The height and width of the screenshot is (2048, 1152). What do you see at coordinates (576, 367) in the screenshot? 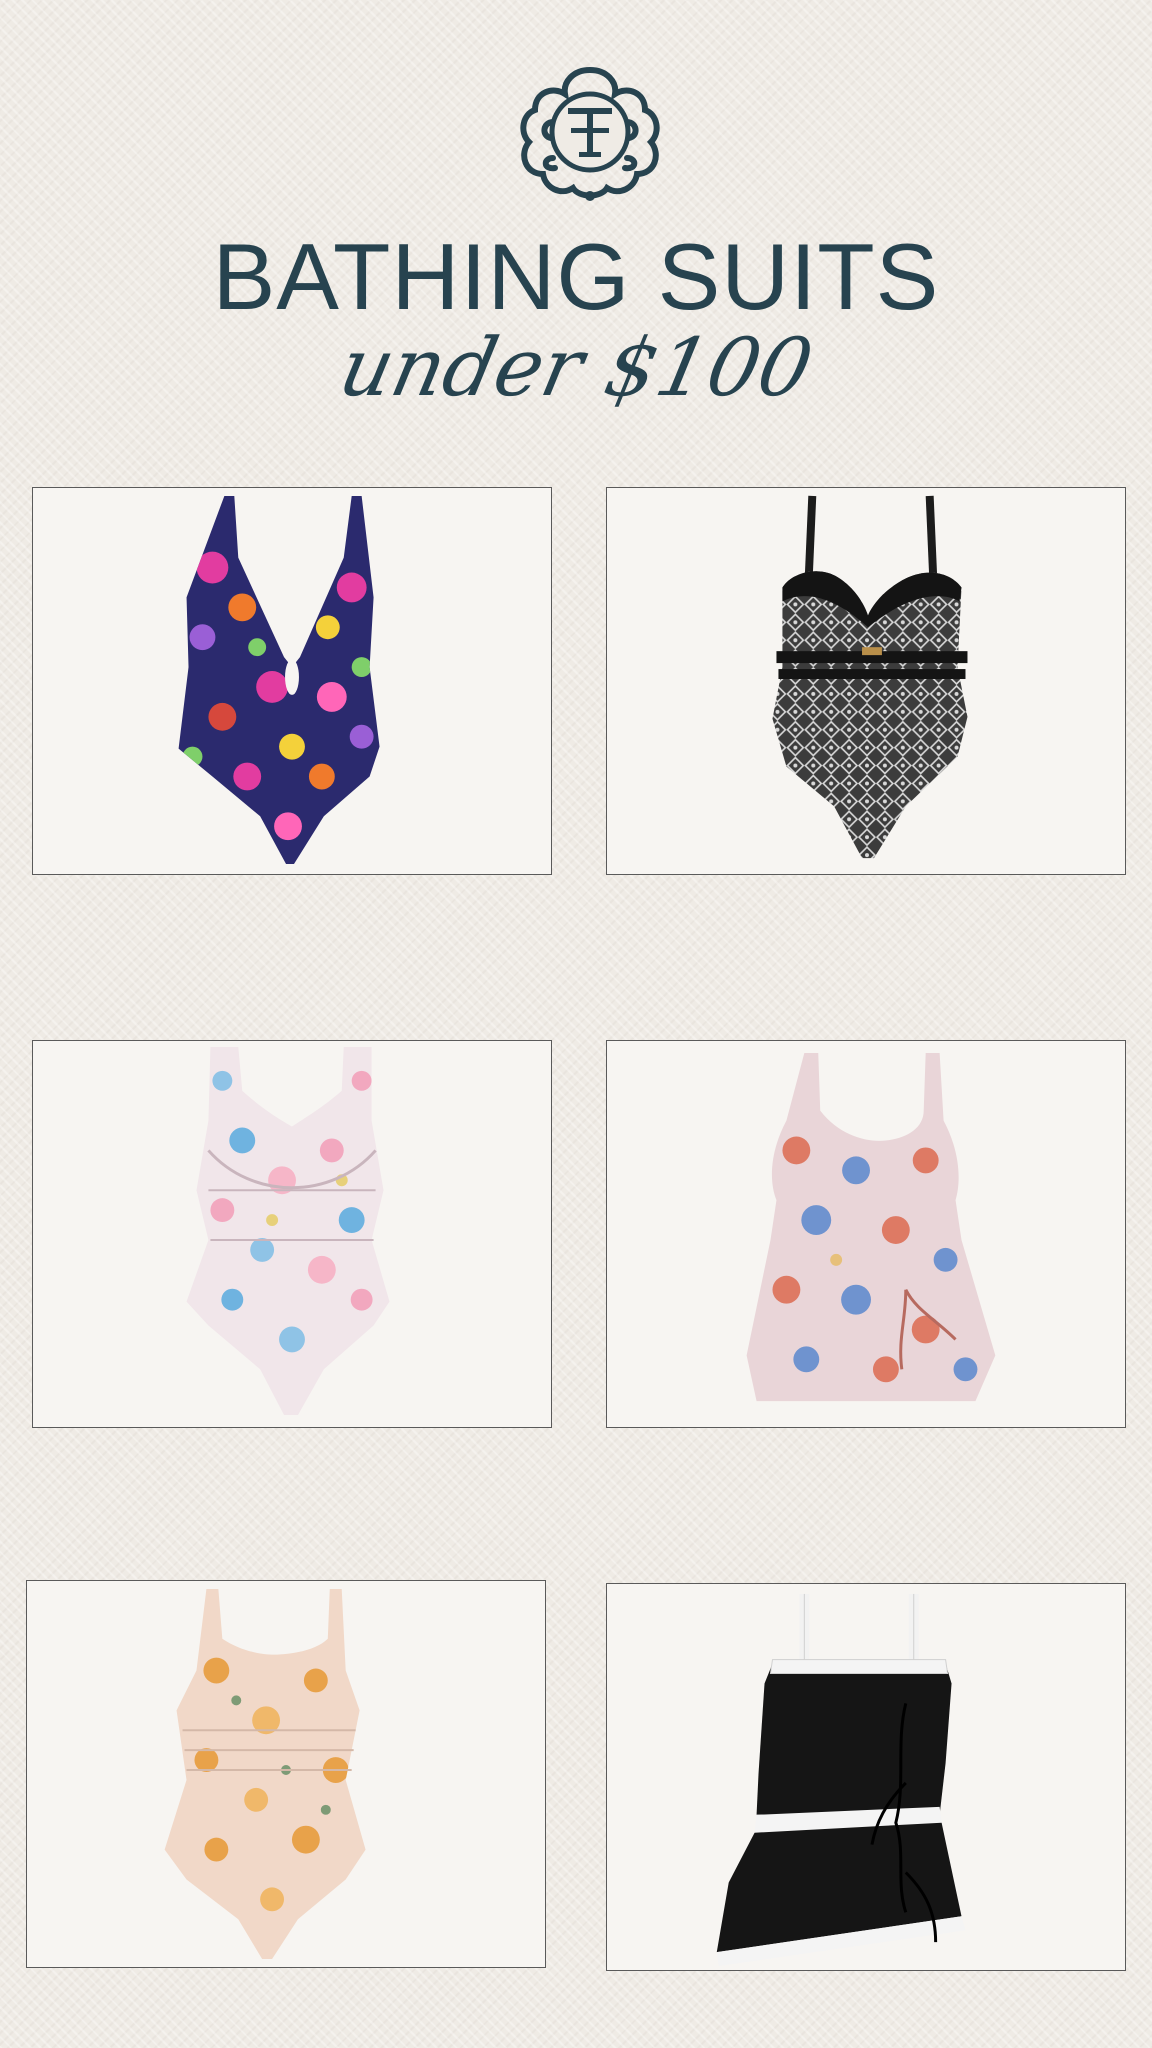
I see `page-subtitle: under $100` at bounding box center [576, 367].